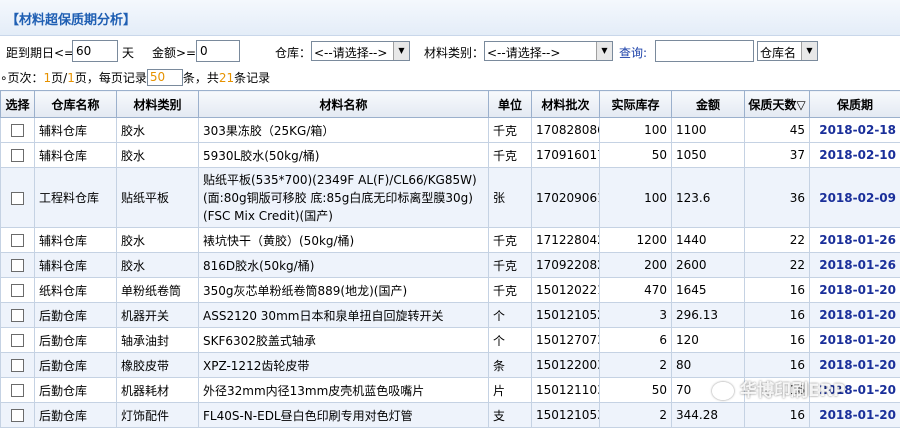 The width and height of the screenshot is (900, 433). What do you see at coordinates (777, 415) in the screenshot?
I see `cell-shelf-days: 16` at bounding box center [777, 415].